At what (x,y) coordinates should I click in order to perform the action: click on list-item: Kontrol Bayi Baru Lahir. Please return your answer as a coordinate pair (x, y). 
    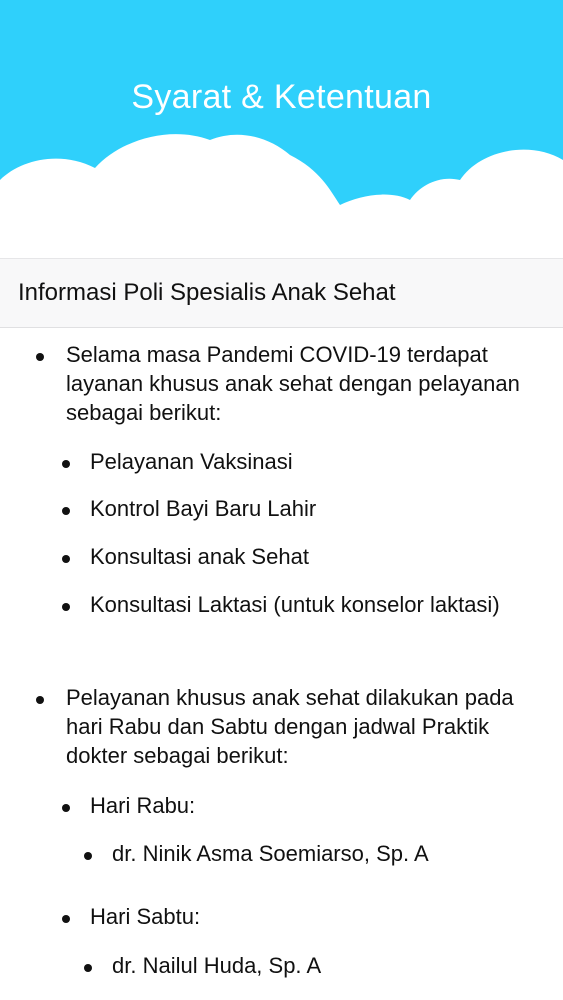
    Looking at the image, I should click on (203, 508).